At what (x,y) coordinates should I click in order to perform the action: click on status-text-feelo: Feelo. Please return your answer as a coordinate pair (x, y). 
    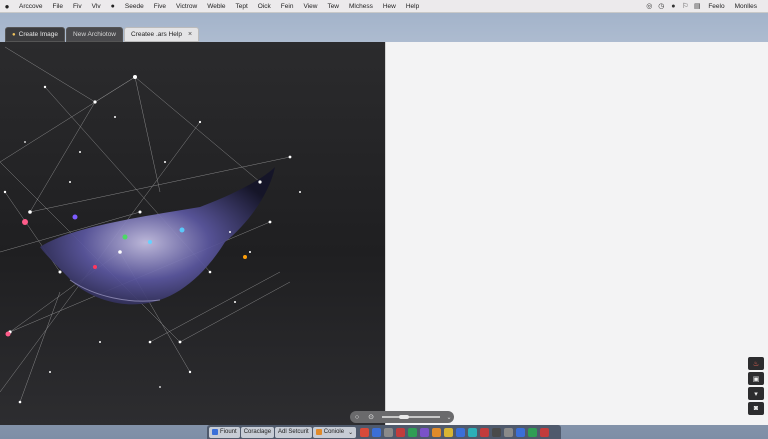
    Looking at the image, I should click on (716, 6).